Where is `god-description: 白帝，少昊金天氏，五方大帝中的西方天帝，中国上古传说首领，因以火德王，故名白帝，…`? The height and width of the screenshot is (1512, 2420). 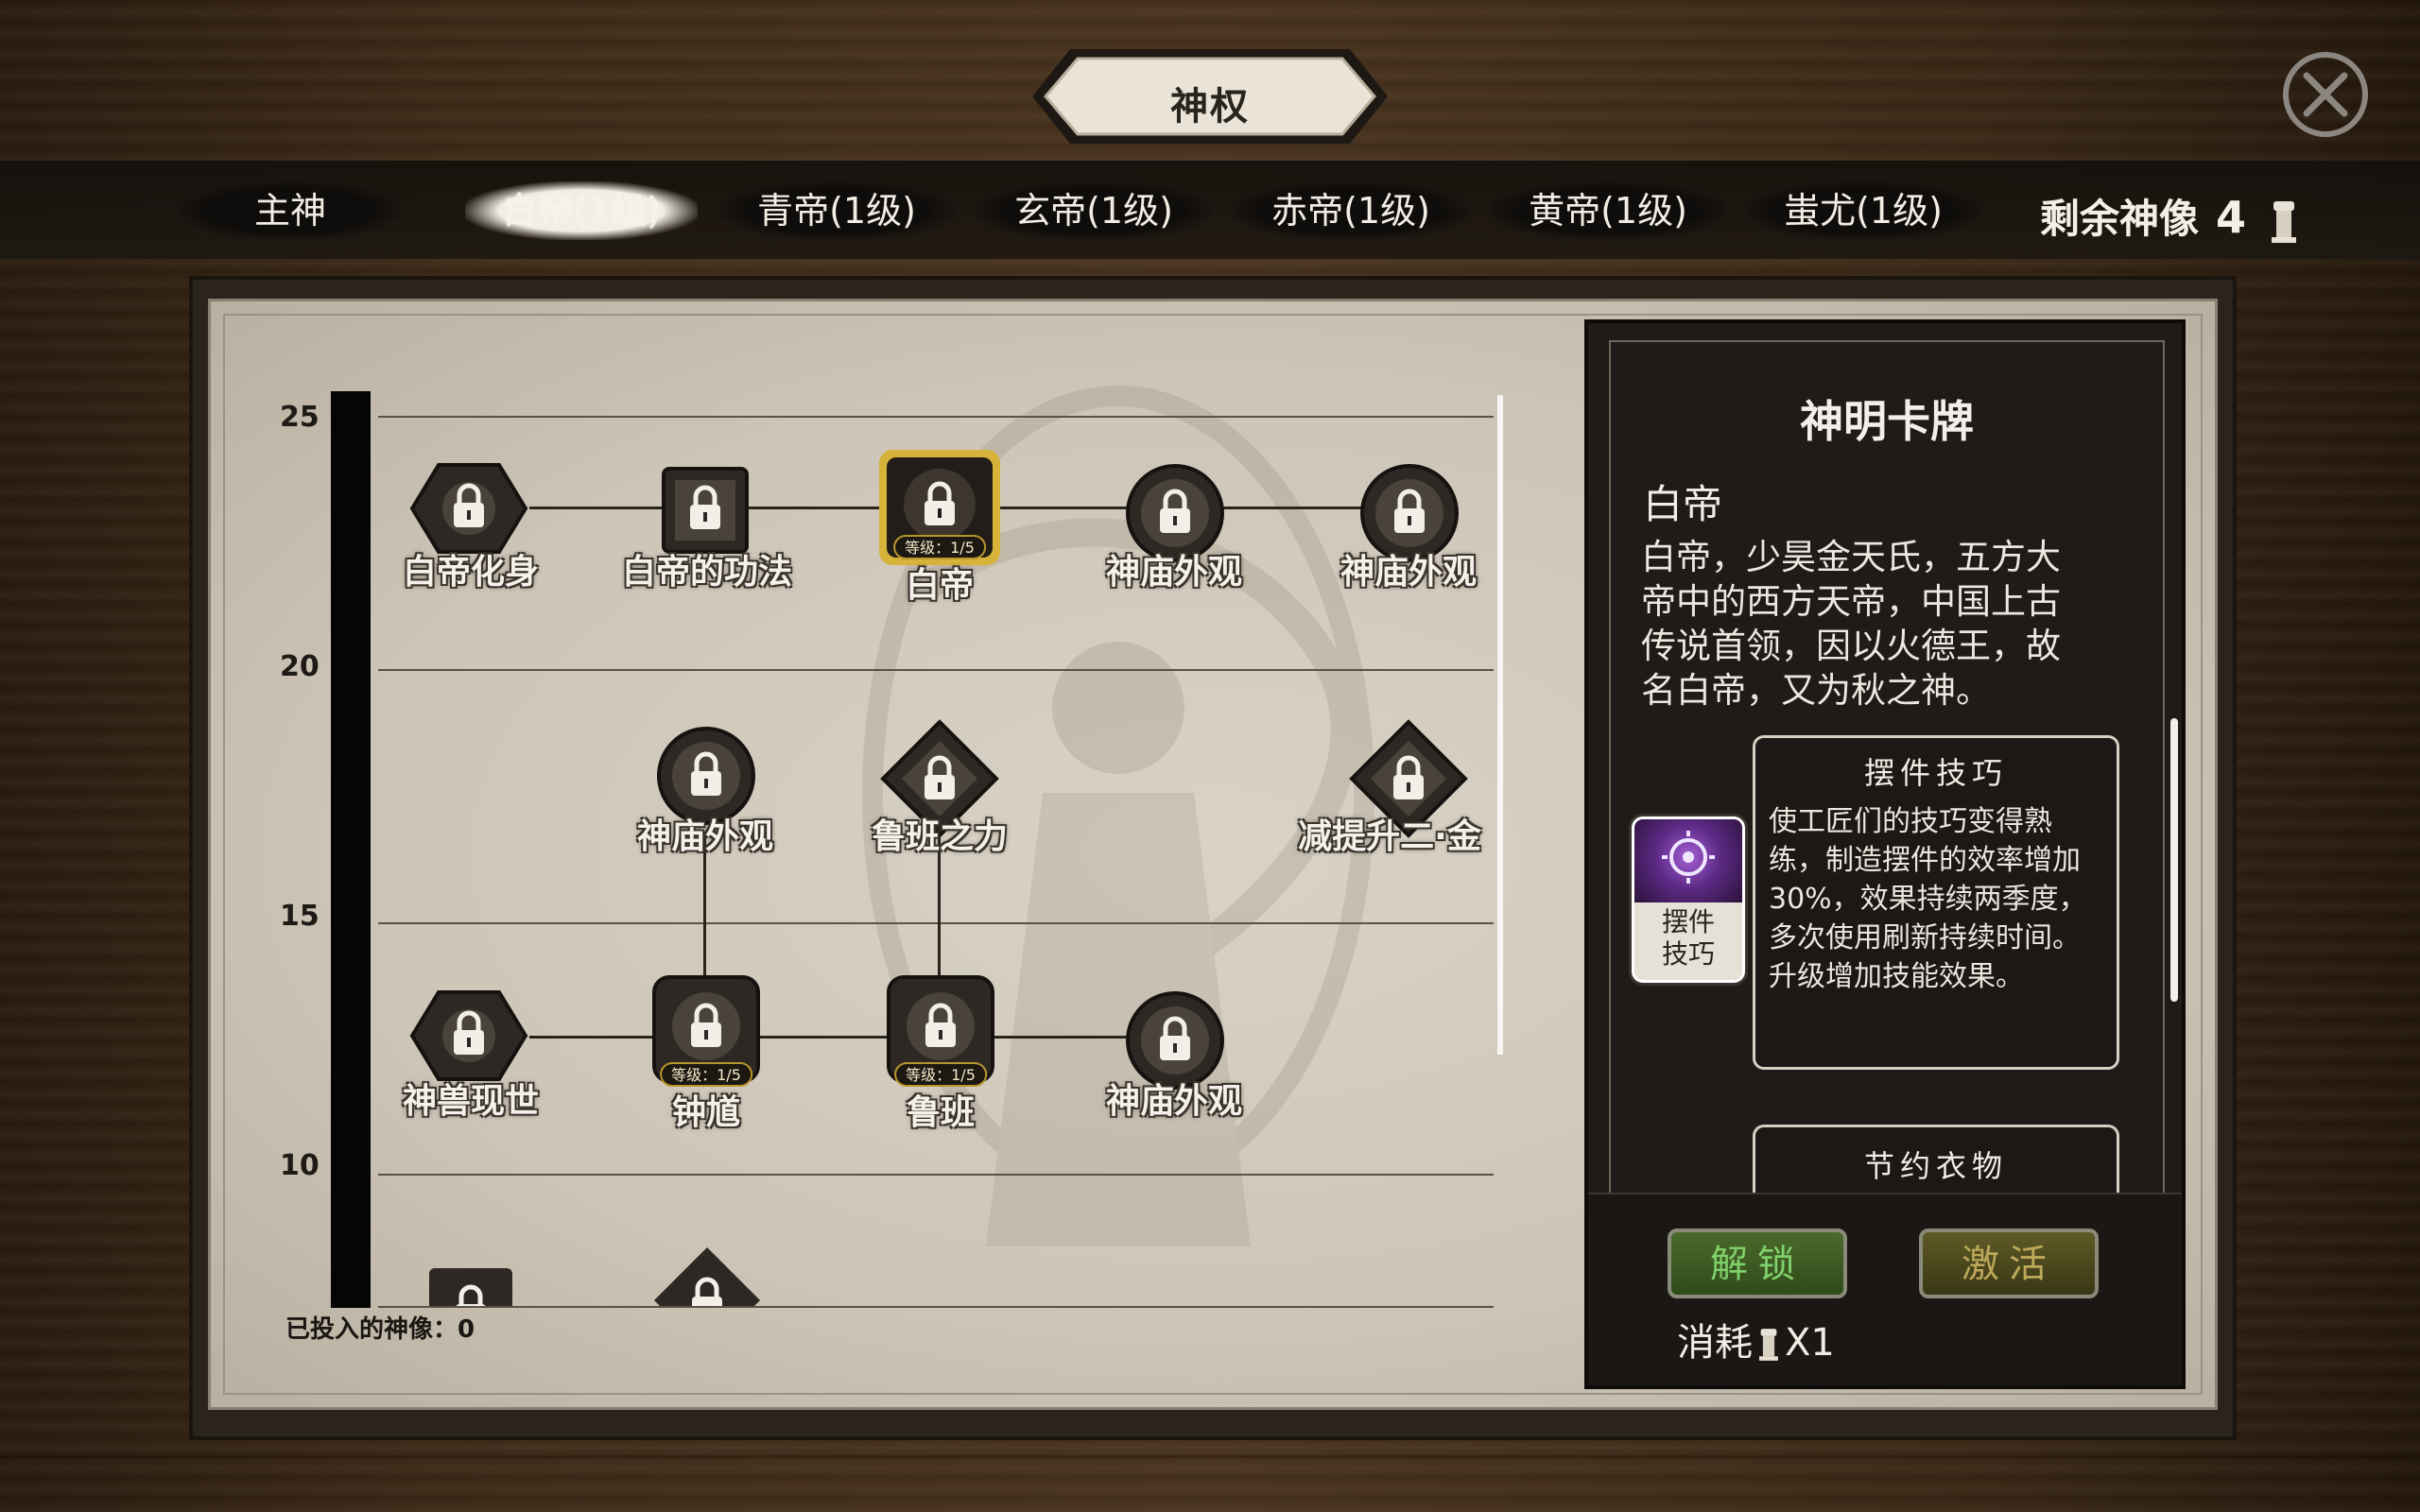 god-description: 白帝，少昊金天氏，五方大帝中的西方天帝，中国上古传说首领，因以火德王，故名白帝，… is located at coordinates (1851, 624).